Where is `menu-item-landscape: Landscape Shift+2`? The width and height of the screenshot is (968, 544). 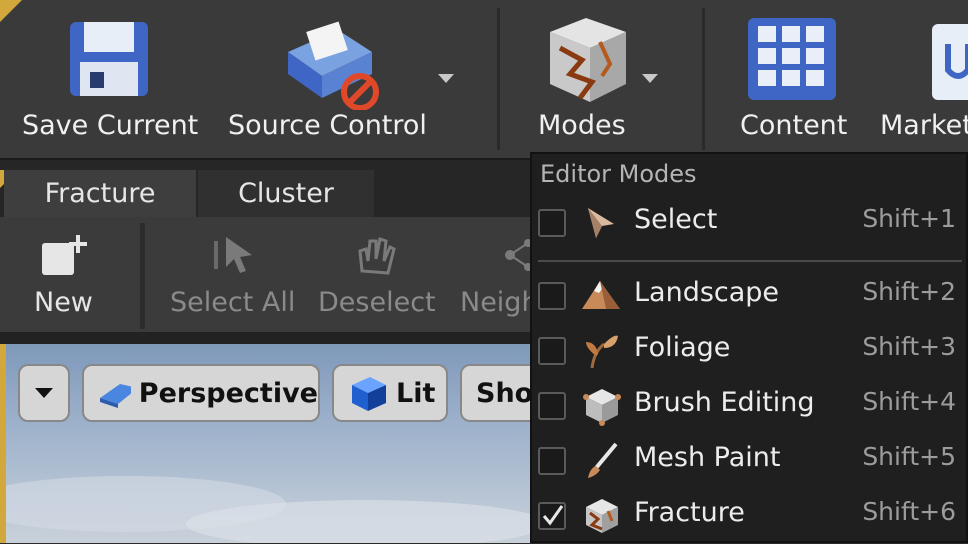 menu-item-landscape: Landscape Shift+2 is located at coordinates (749, 296).